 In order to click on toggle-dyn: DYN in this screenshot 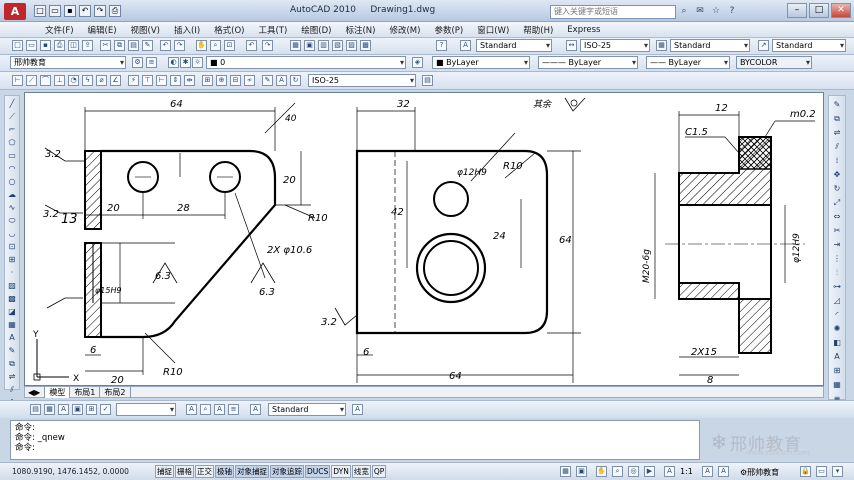, I will do `click(341, 471)`.